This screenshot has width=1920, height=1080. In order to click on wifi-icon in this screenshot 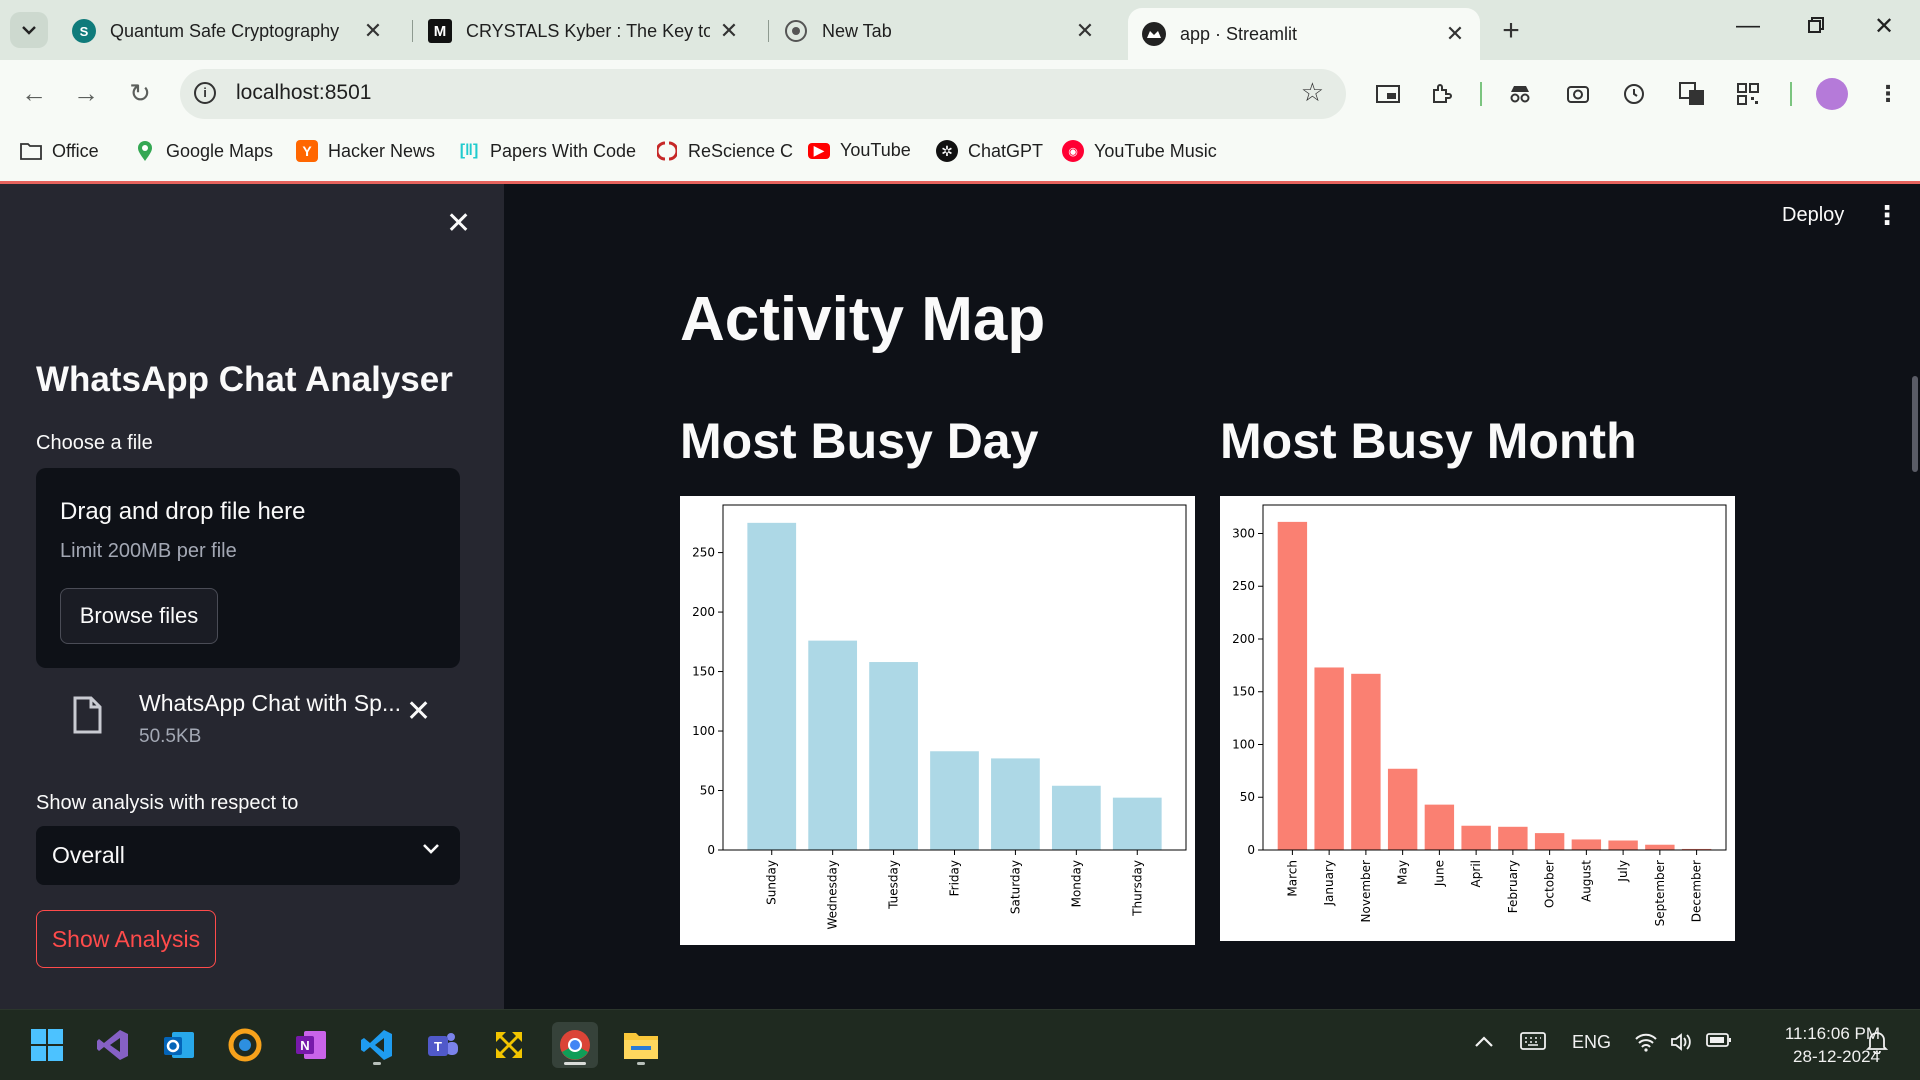, I will do `click(1646, 1044)`.